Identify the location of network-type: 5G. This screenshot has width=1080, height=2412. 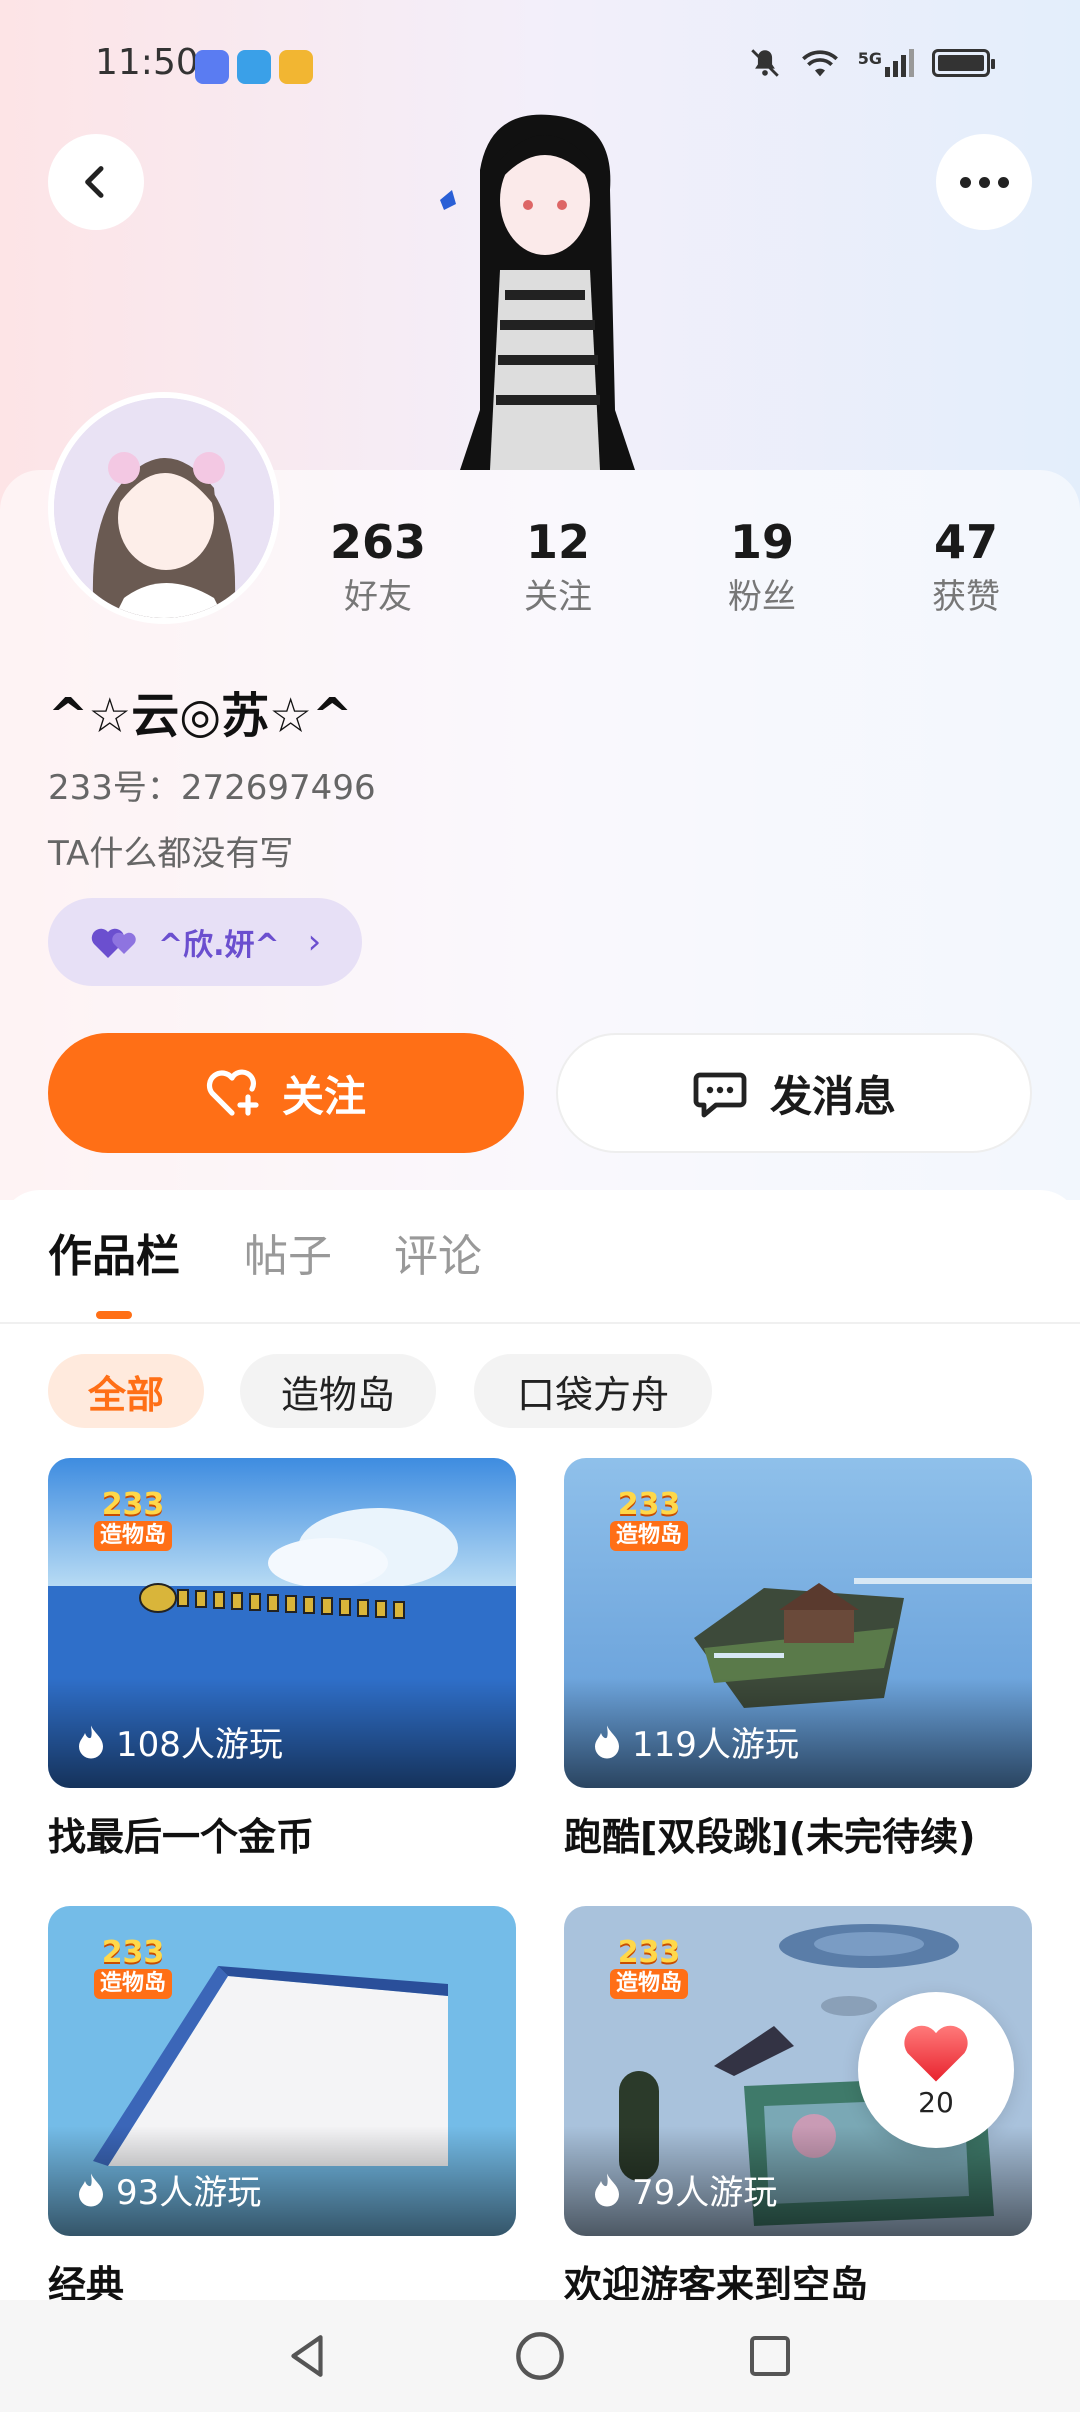
(869, 58).